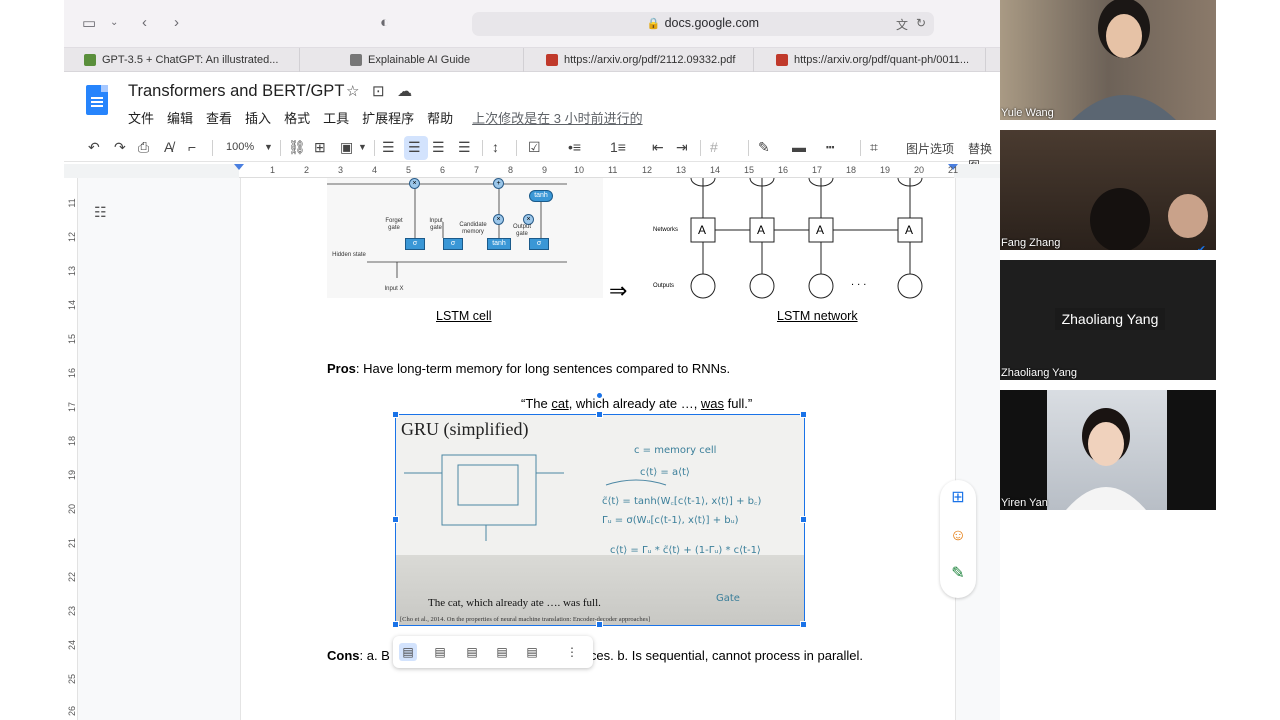  What do you see at coordinates (495, 147) in the screenshot?
I see `line-spacing-icon: ↕` at bounding box center [495, 147].